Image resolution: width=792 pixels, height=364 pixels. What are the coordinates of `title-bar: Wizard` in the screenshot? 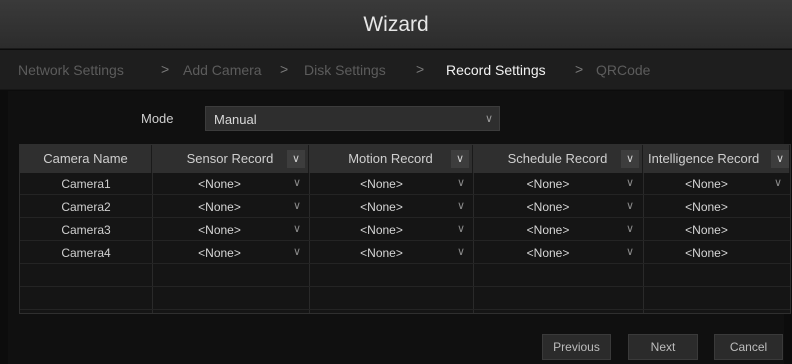 It's located at (396, 24).